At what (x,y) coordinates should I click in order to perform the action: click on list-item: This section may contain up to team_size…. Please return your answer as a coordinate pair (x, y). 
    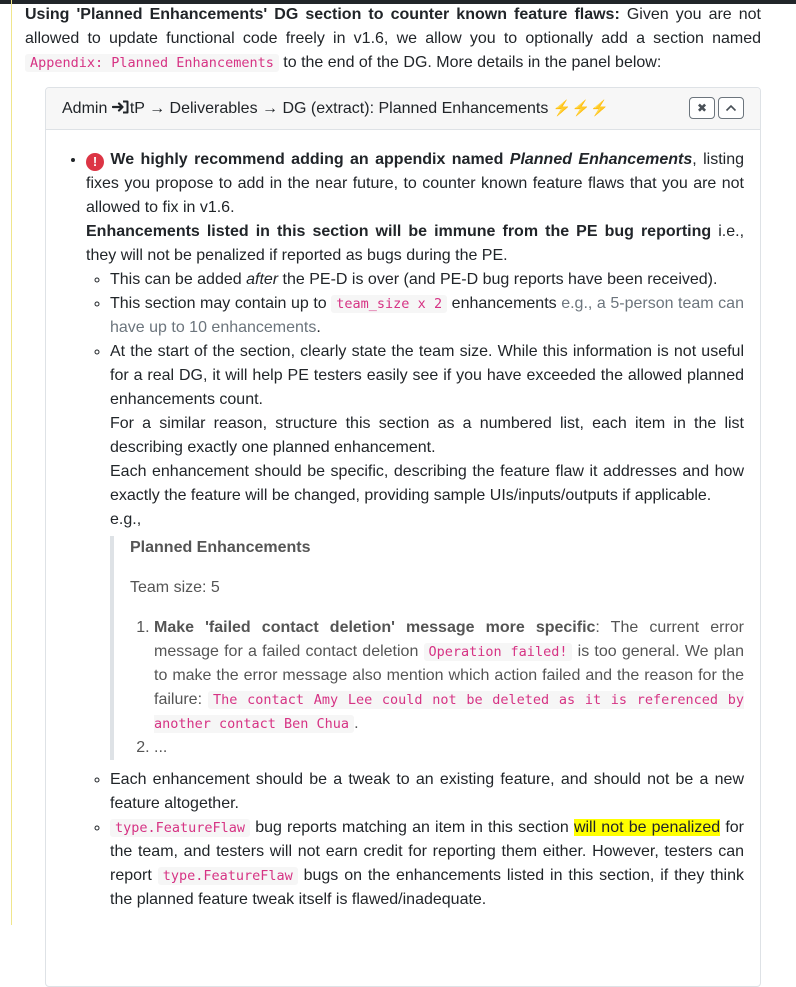
    Looking at the image, I should click on (427, 316).